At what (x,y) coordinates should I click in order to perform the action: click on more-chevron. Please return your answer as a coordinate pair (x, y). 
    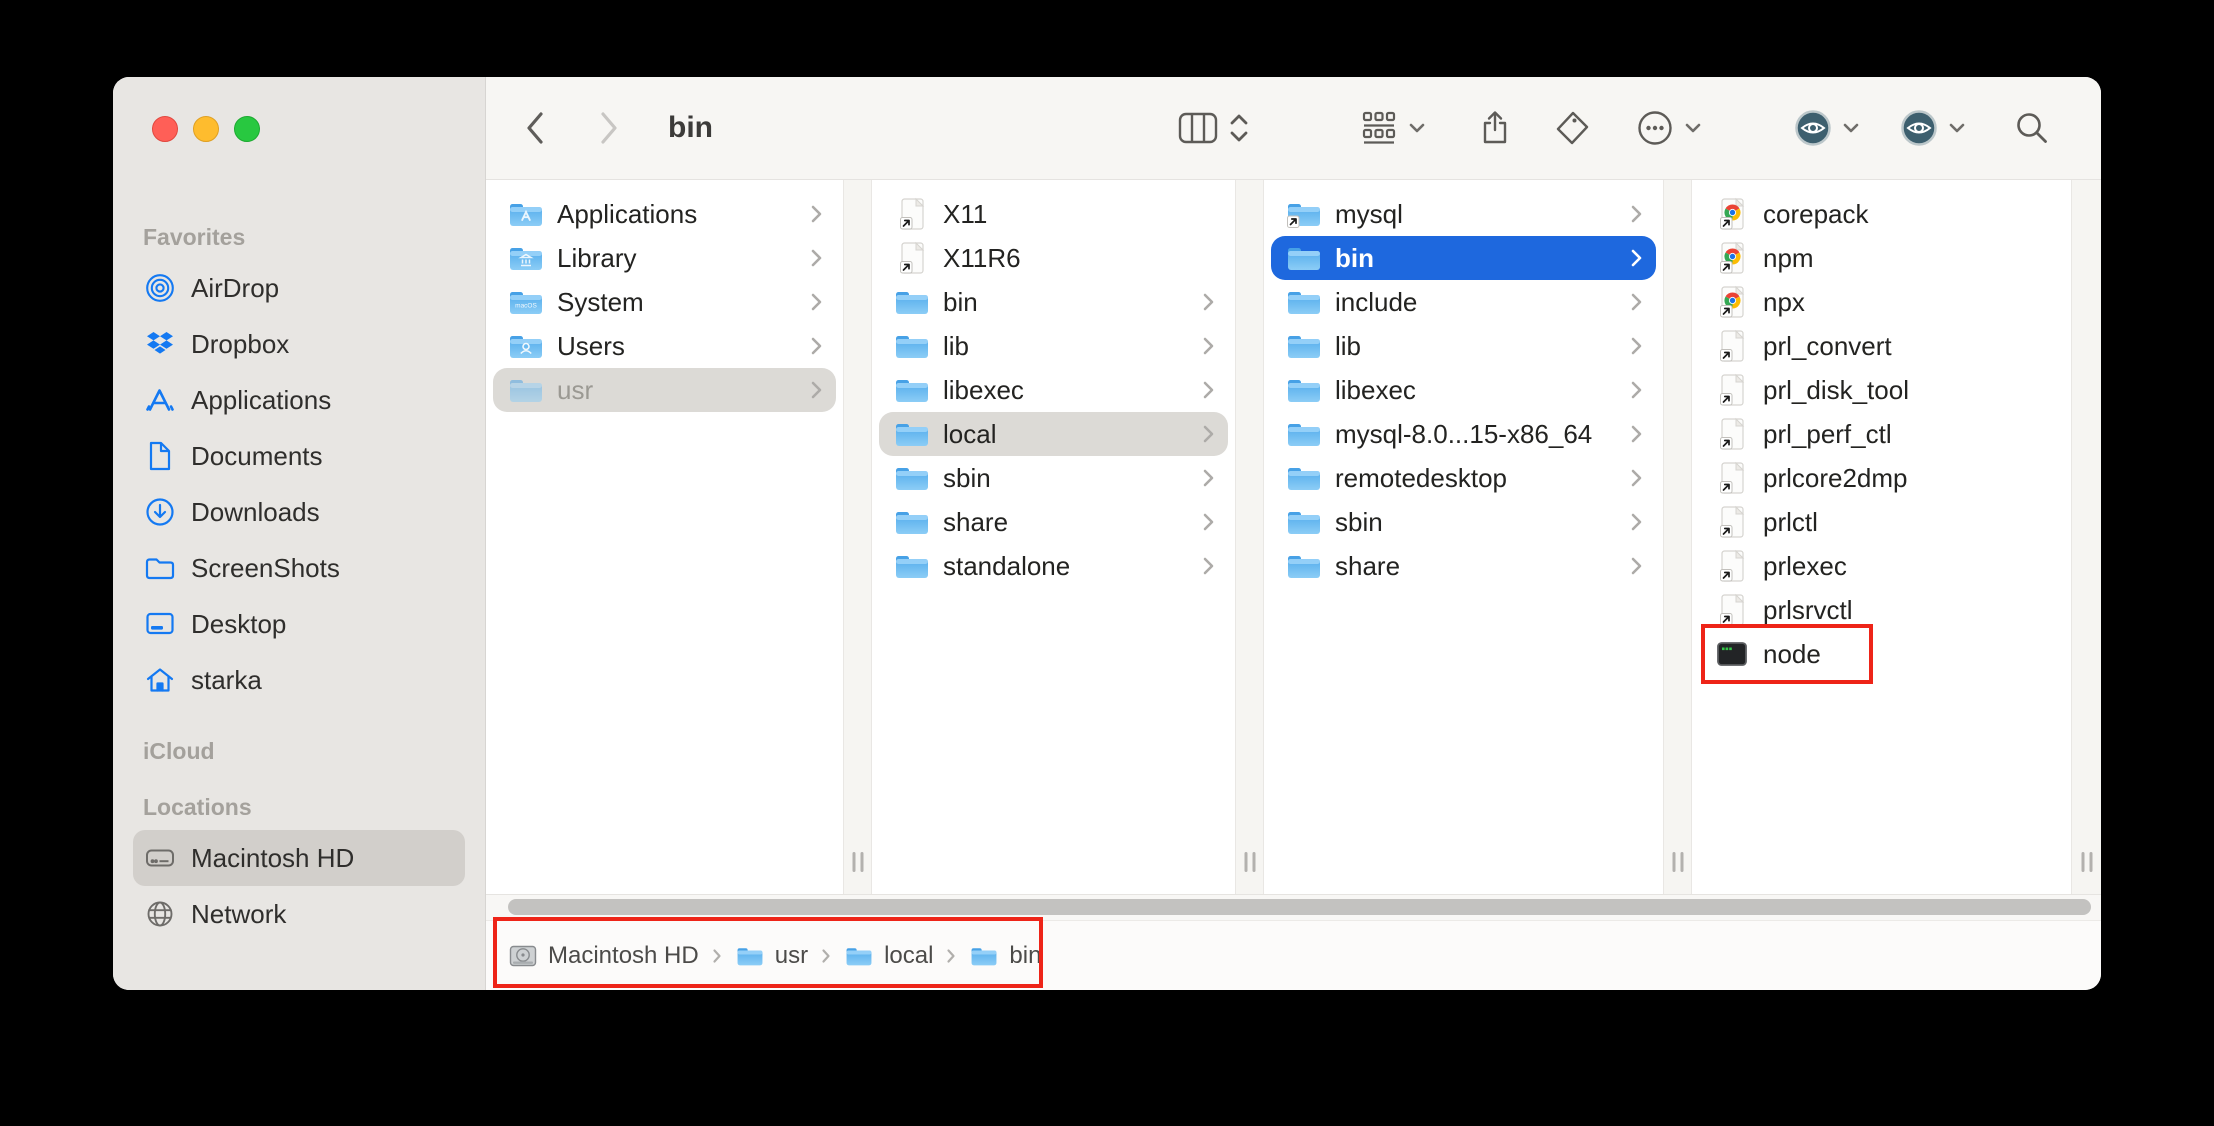
    Looking at the image, I should click on (1693, 128).